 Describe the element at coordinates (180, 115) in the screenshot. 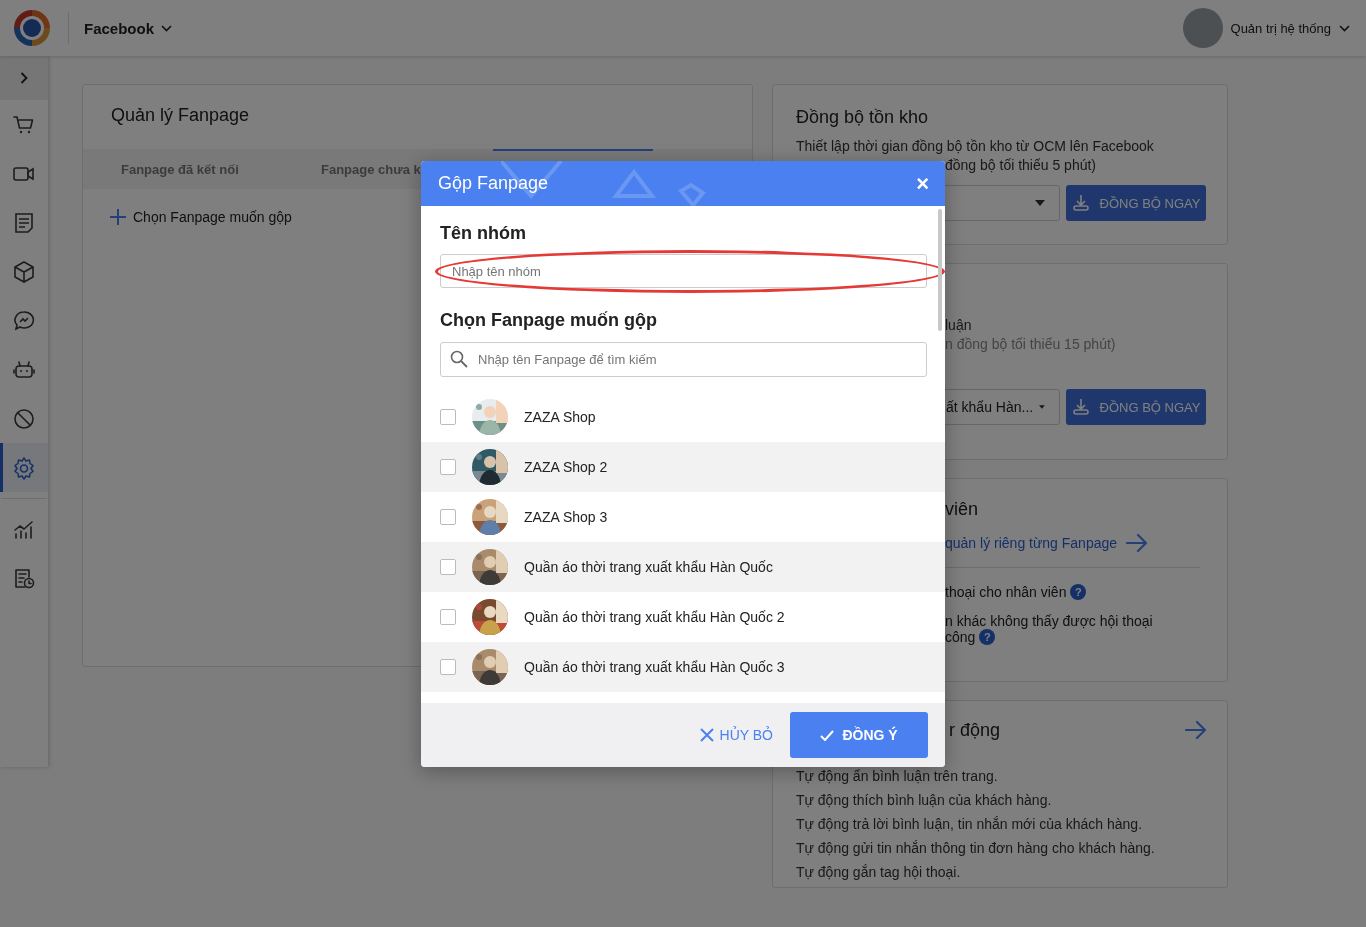

I see `card-title: Quản lý Fanpage` at that location.